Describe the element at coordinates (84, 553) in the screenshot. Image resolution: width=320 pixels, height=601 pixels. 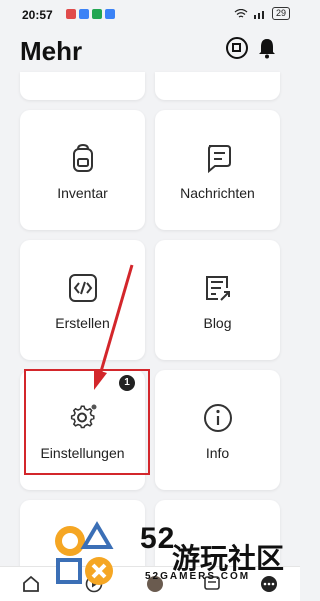
I see `watermark-logo` at that location.